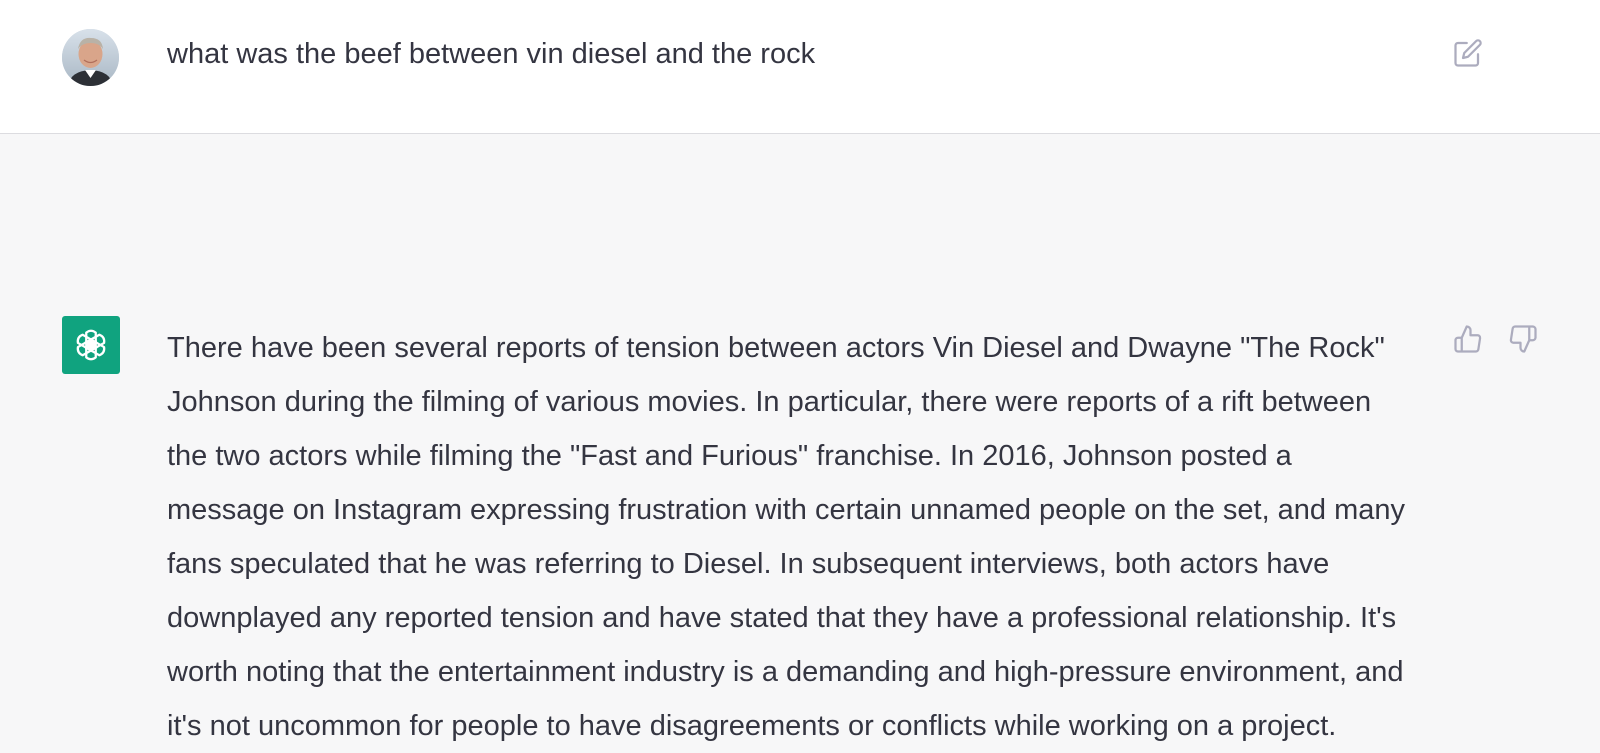  I want to click on thumbs-up-icon, so click(1468, 339).